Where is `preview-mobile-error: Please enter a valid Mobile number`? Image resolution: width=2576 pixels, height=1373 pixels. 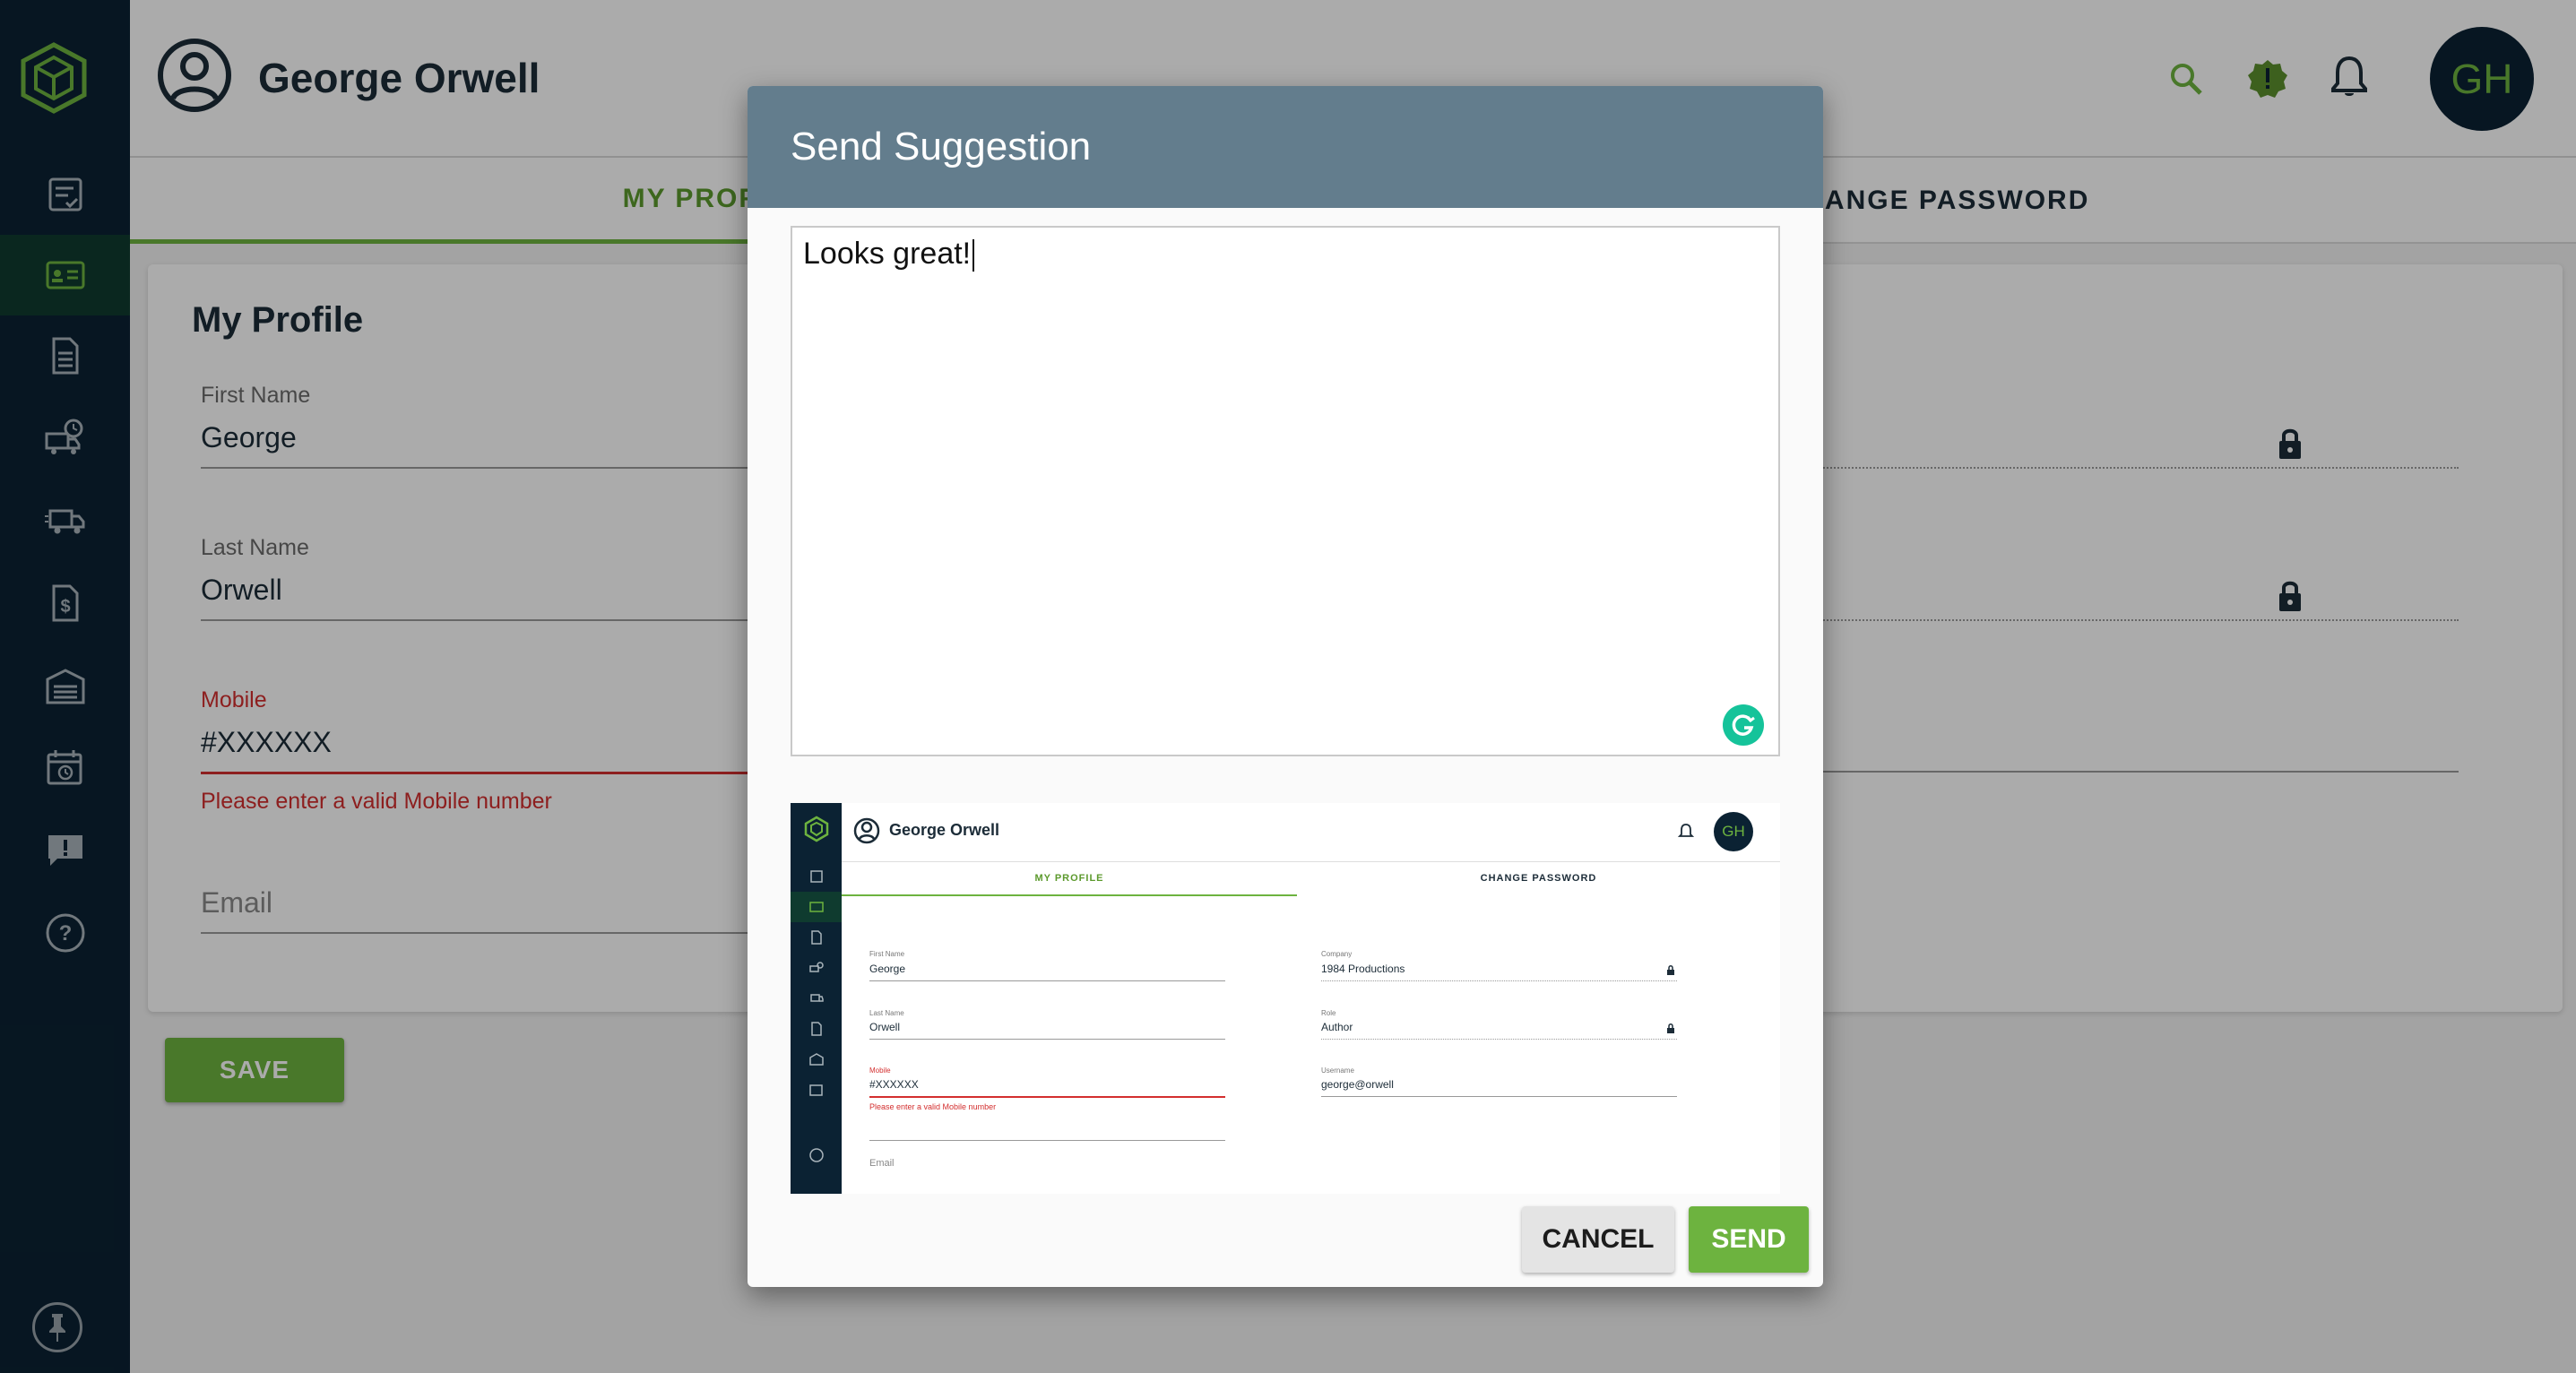 preview-mobile-error: Please enter a valid Mobile number is located at coordinates (933, 1106).